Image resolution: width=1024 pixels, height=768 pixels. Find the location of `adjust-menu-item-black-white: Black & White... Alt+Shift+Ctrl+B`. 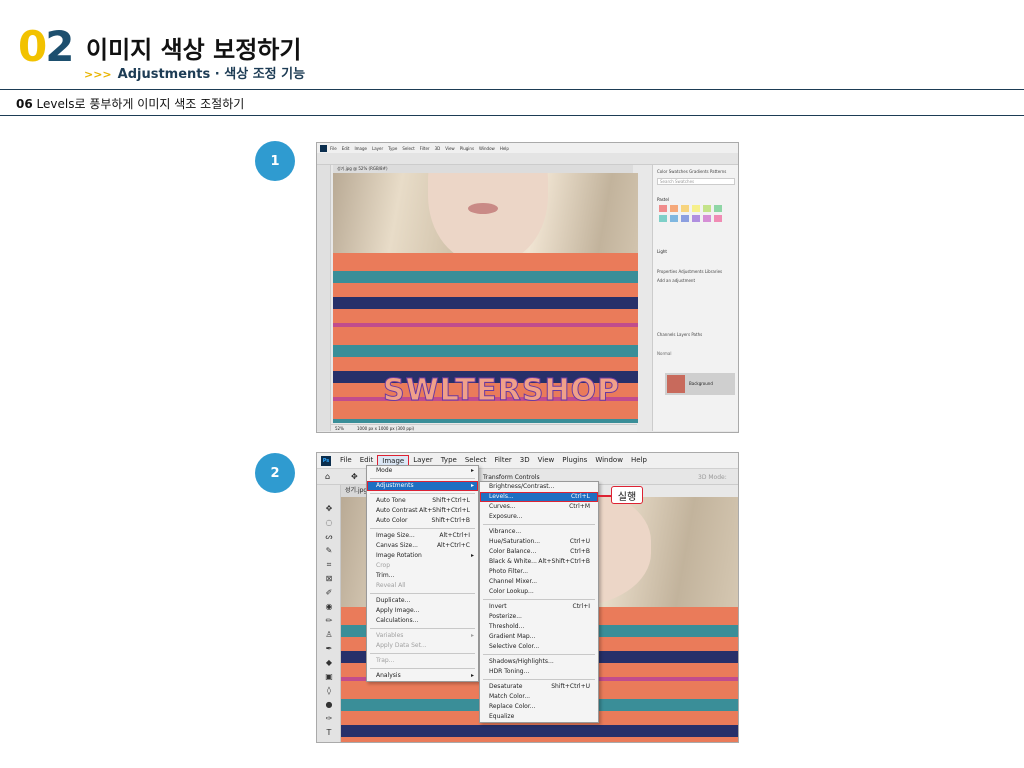

adjust-menu-item-black-white: Black & White... Alt+Shift+Ctrl+B is located at coordinates (539, 562).